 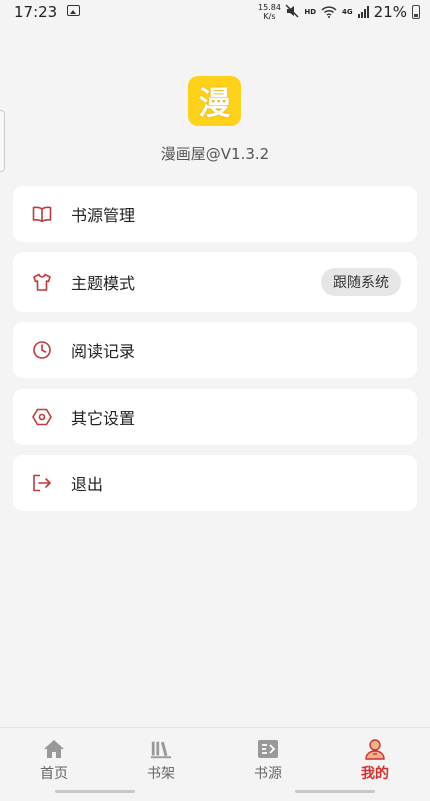 What do you see at coordinates (269, 16) in the screenshot?
I see `network-speed-unit: K/s` at bounding box center [269, 16].